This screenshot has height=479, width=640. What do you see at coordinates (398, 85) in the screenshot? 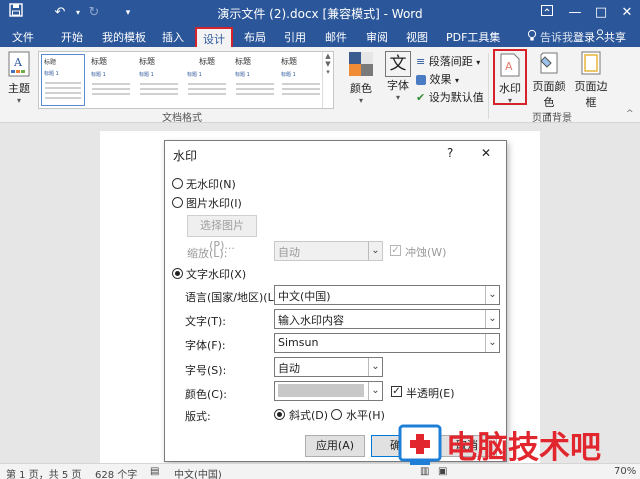
I see `fonts-label: 字体` at bounding box center [398, 85].